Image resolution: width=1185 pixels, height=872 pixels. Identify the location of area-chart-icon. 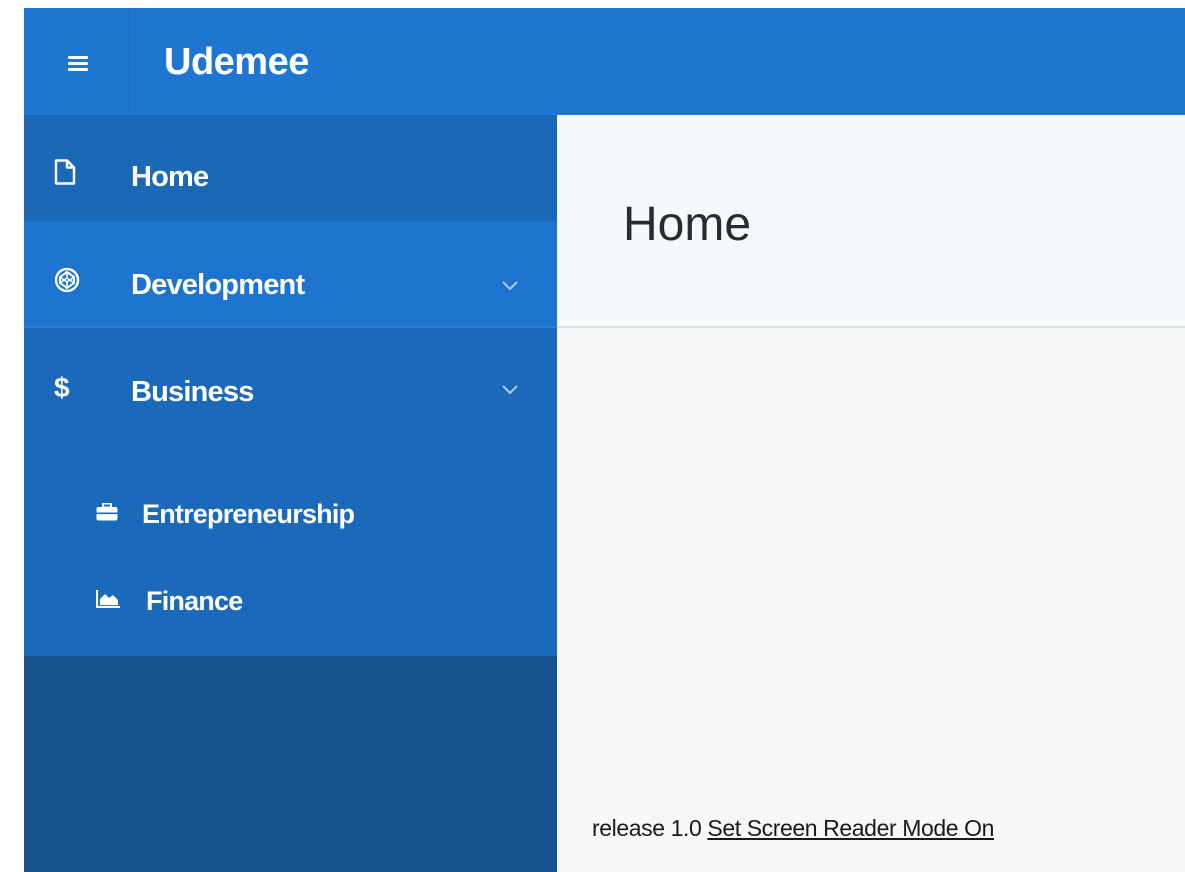
(107, 599).